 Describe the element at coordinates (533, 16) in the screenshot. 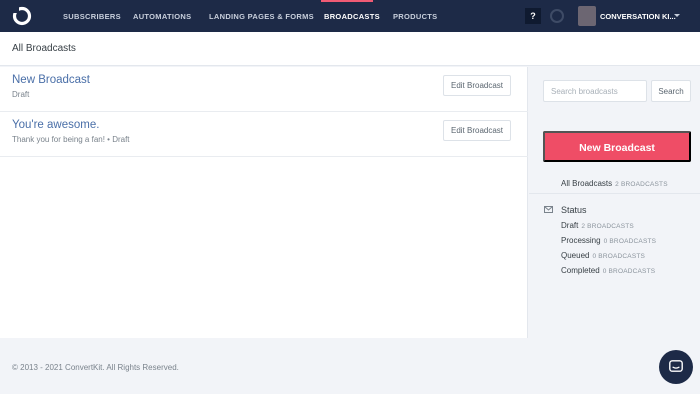

I see `help-button: ?` at that location.